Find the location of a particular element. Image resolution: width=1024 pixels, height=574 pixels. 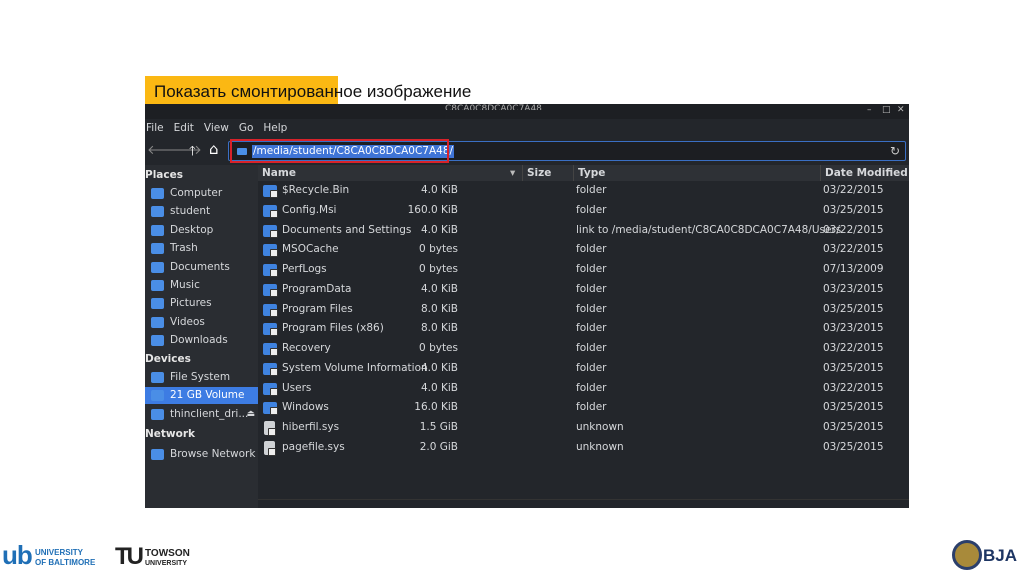

file-size: 4.0 KiB is located at coordinates (439, 288).